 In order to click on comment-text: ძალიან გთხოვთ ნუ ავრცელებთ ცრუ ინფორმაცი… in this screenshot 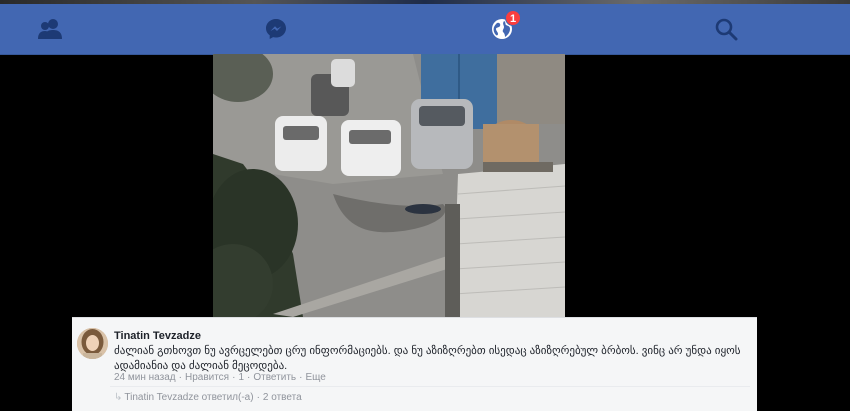, I will do `click(427, 358)`.